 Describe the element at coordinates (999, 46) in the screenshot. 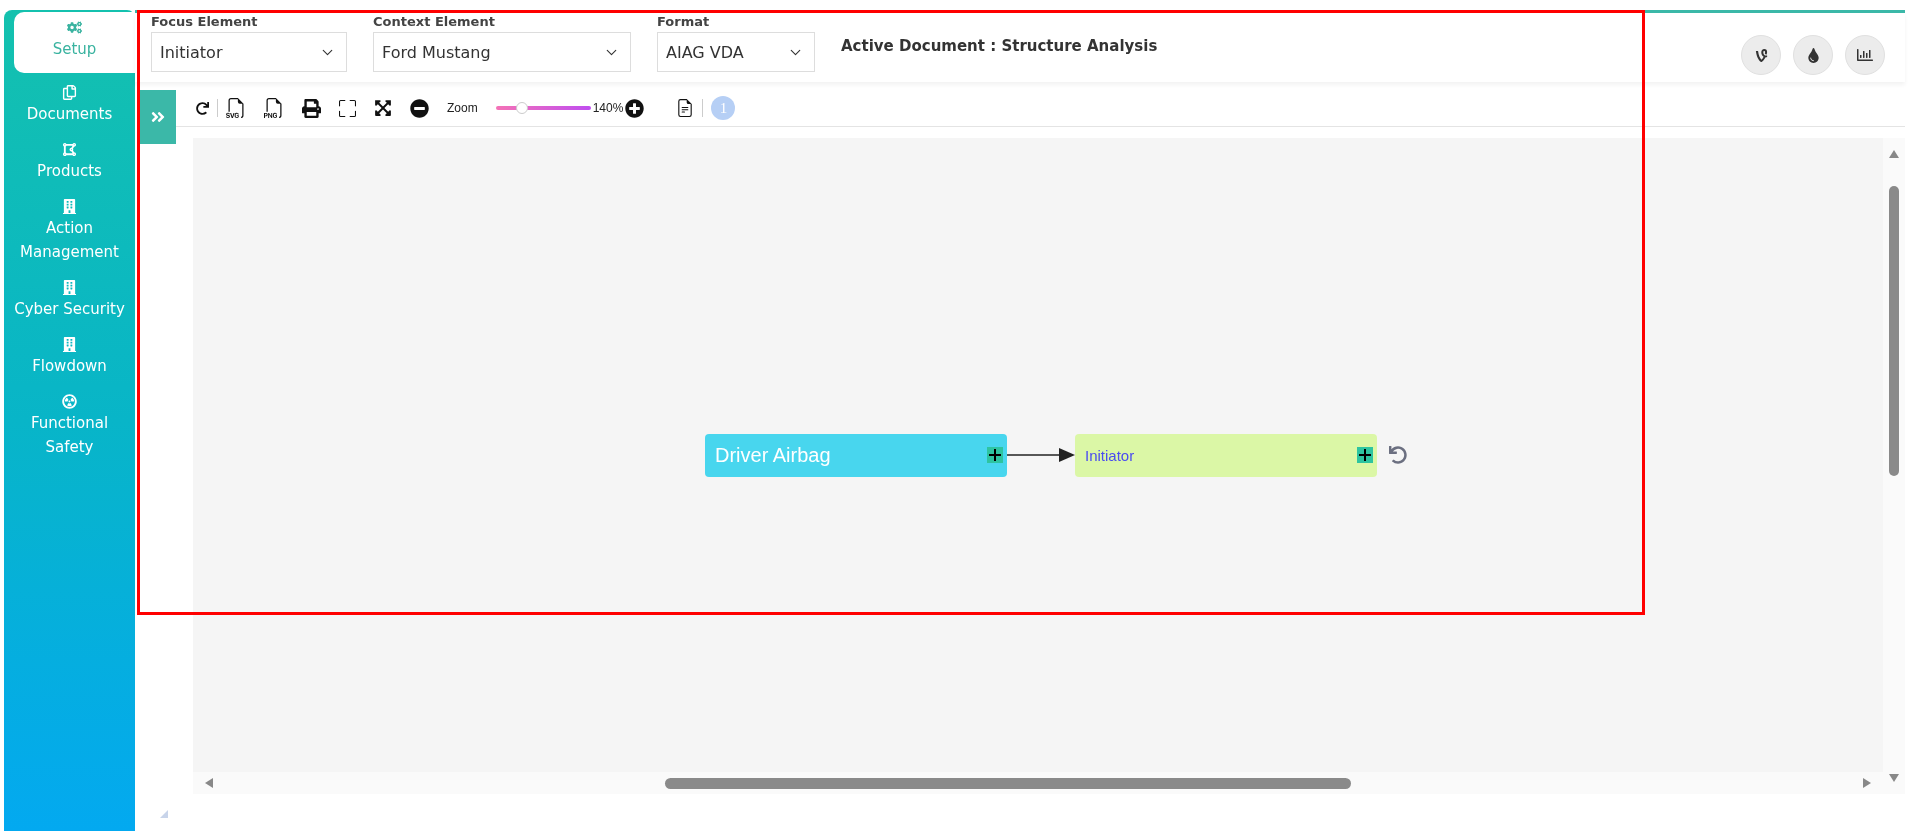

I see `active-document-title: Active Document : Structure Analysis` at that location.